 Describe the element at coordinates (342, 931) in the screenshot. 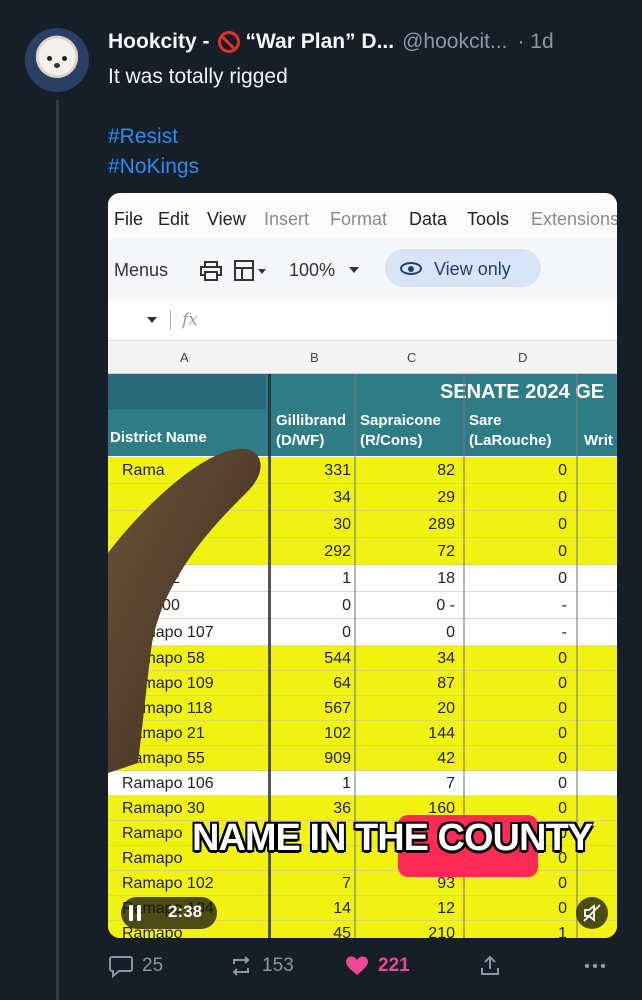

I see `gillibrand-cell: 45` at that location.